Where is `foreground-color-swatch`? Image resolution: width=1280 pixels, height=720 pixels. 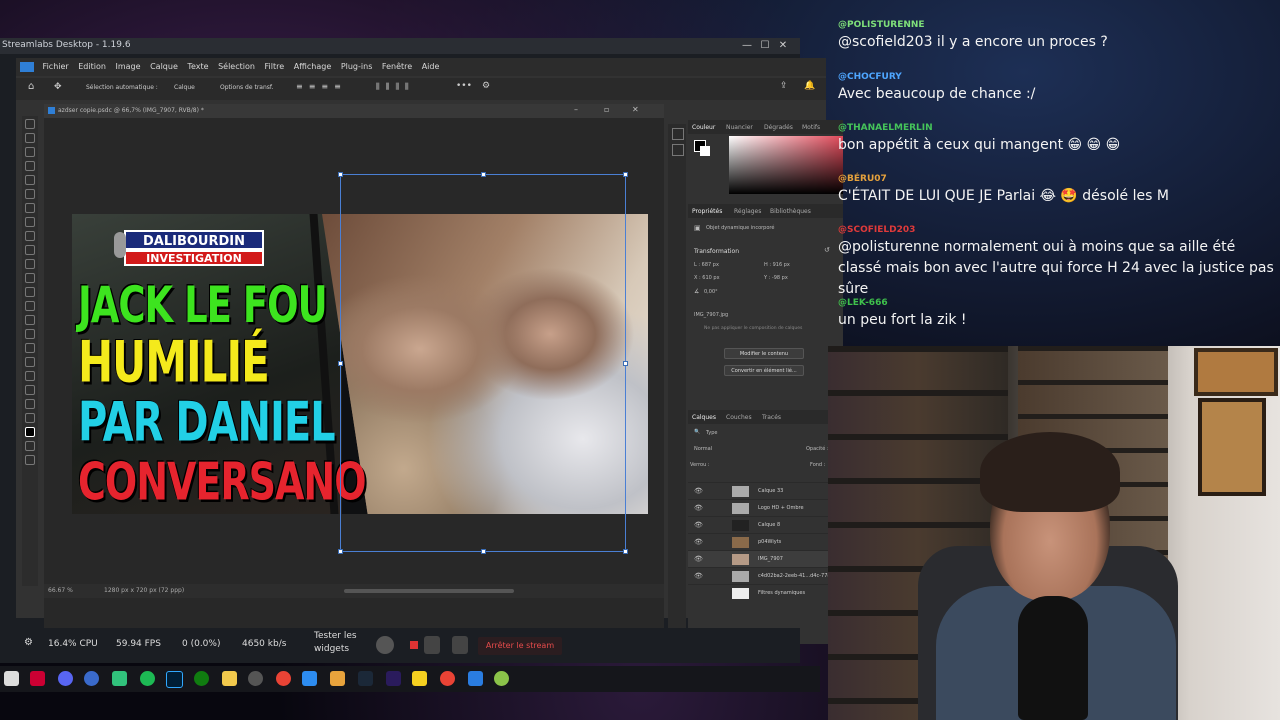
foreground-color-swatch is located at coordinates (30, 432).